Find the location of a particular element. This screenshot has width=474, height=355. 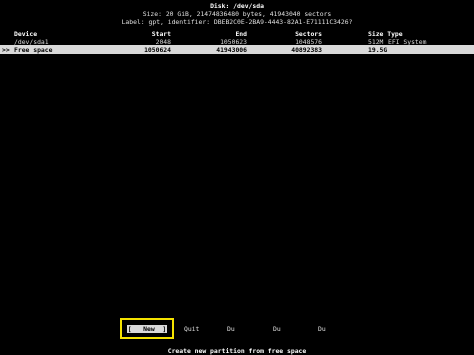

quit-button: Quit is located at coordinates (191, 329).